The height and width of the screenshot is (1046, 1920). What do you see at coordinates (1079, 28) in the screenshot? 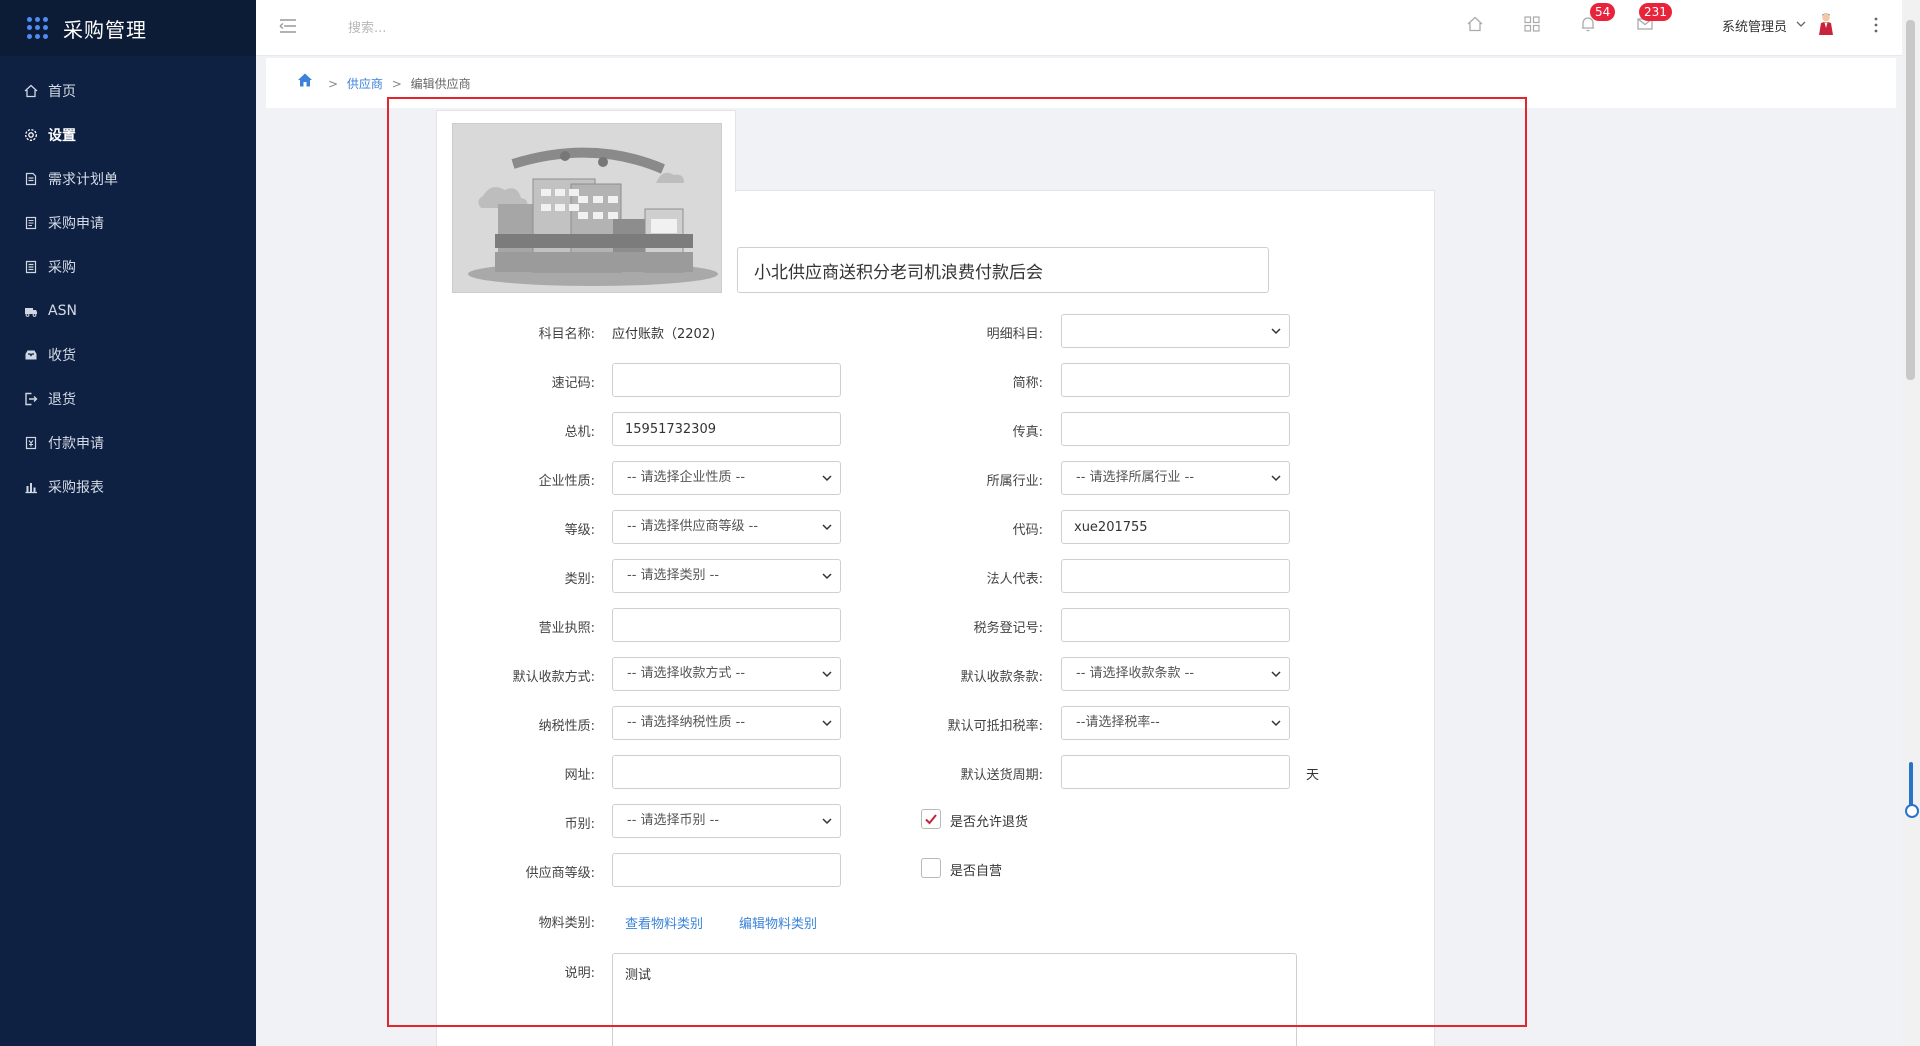
I see `top-header: 54 231 系统管理员` at bounding box center [1079, 28].